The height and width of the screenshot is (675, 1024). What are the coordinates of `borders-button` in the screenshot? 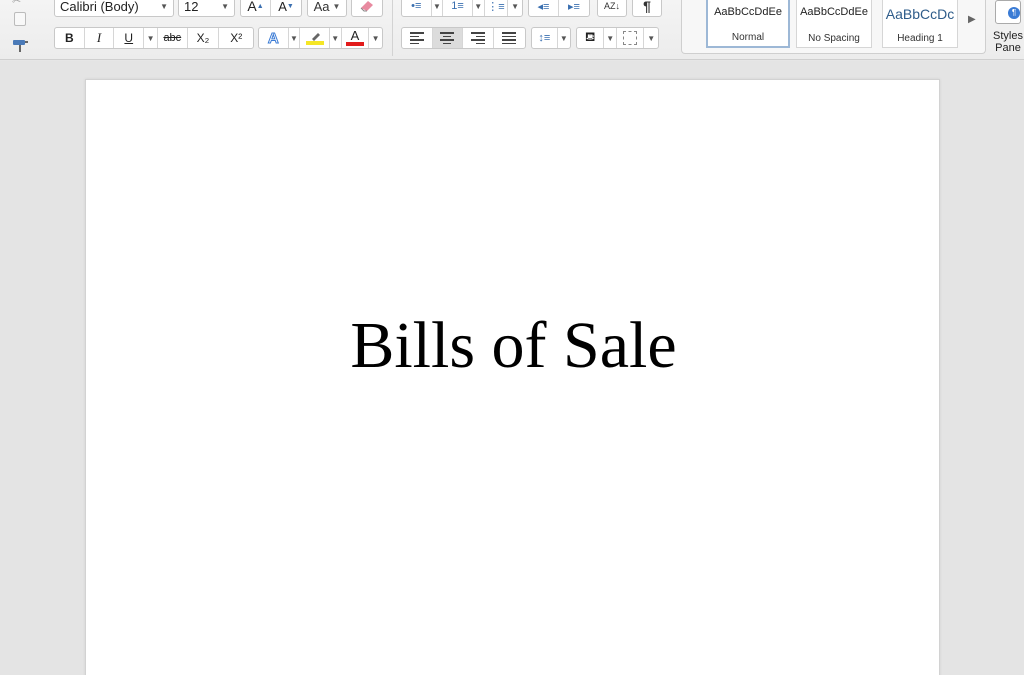 It's located at (631, 38).